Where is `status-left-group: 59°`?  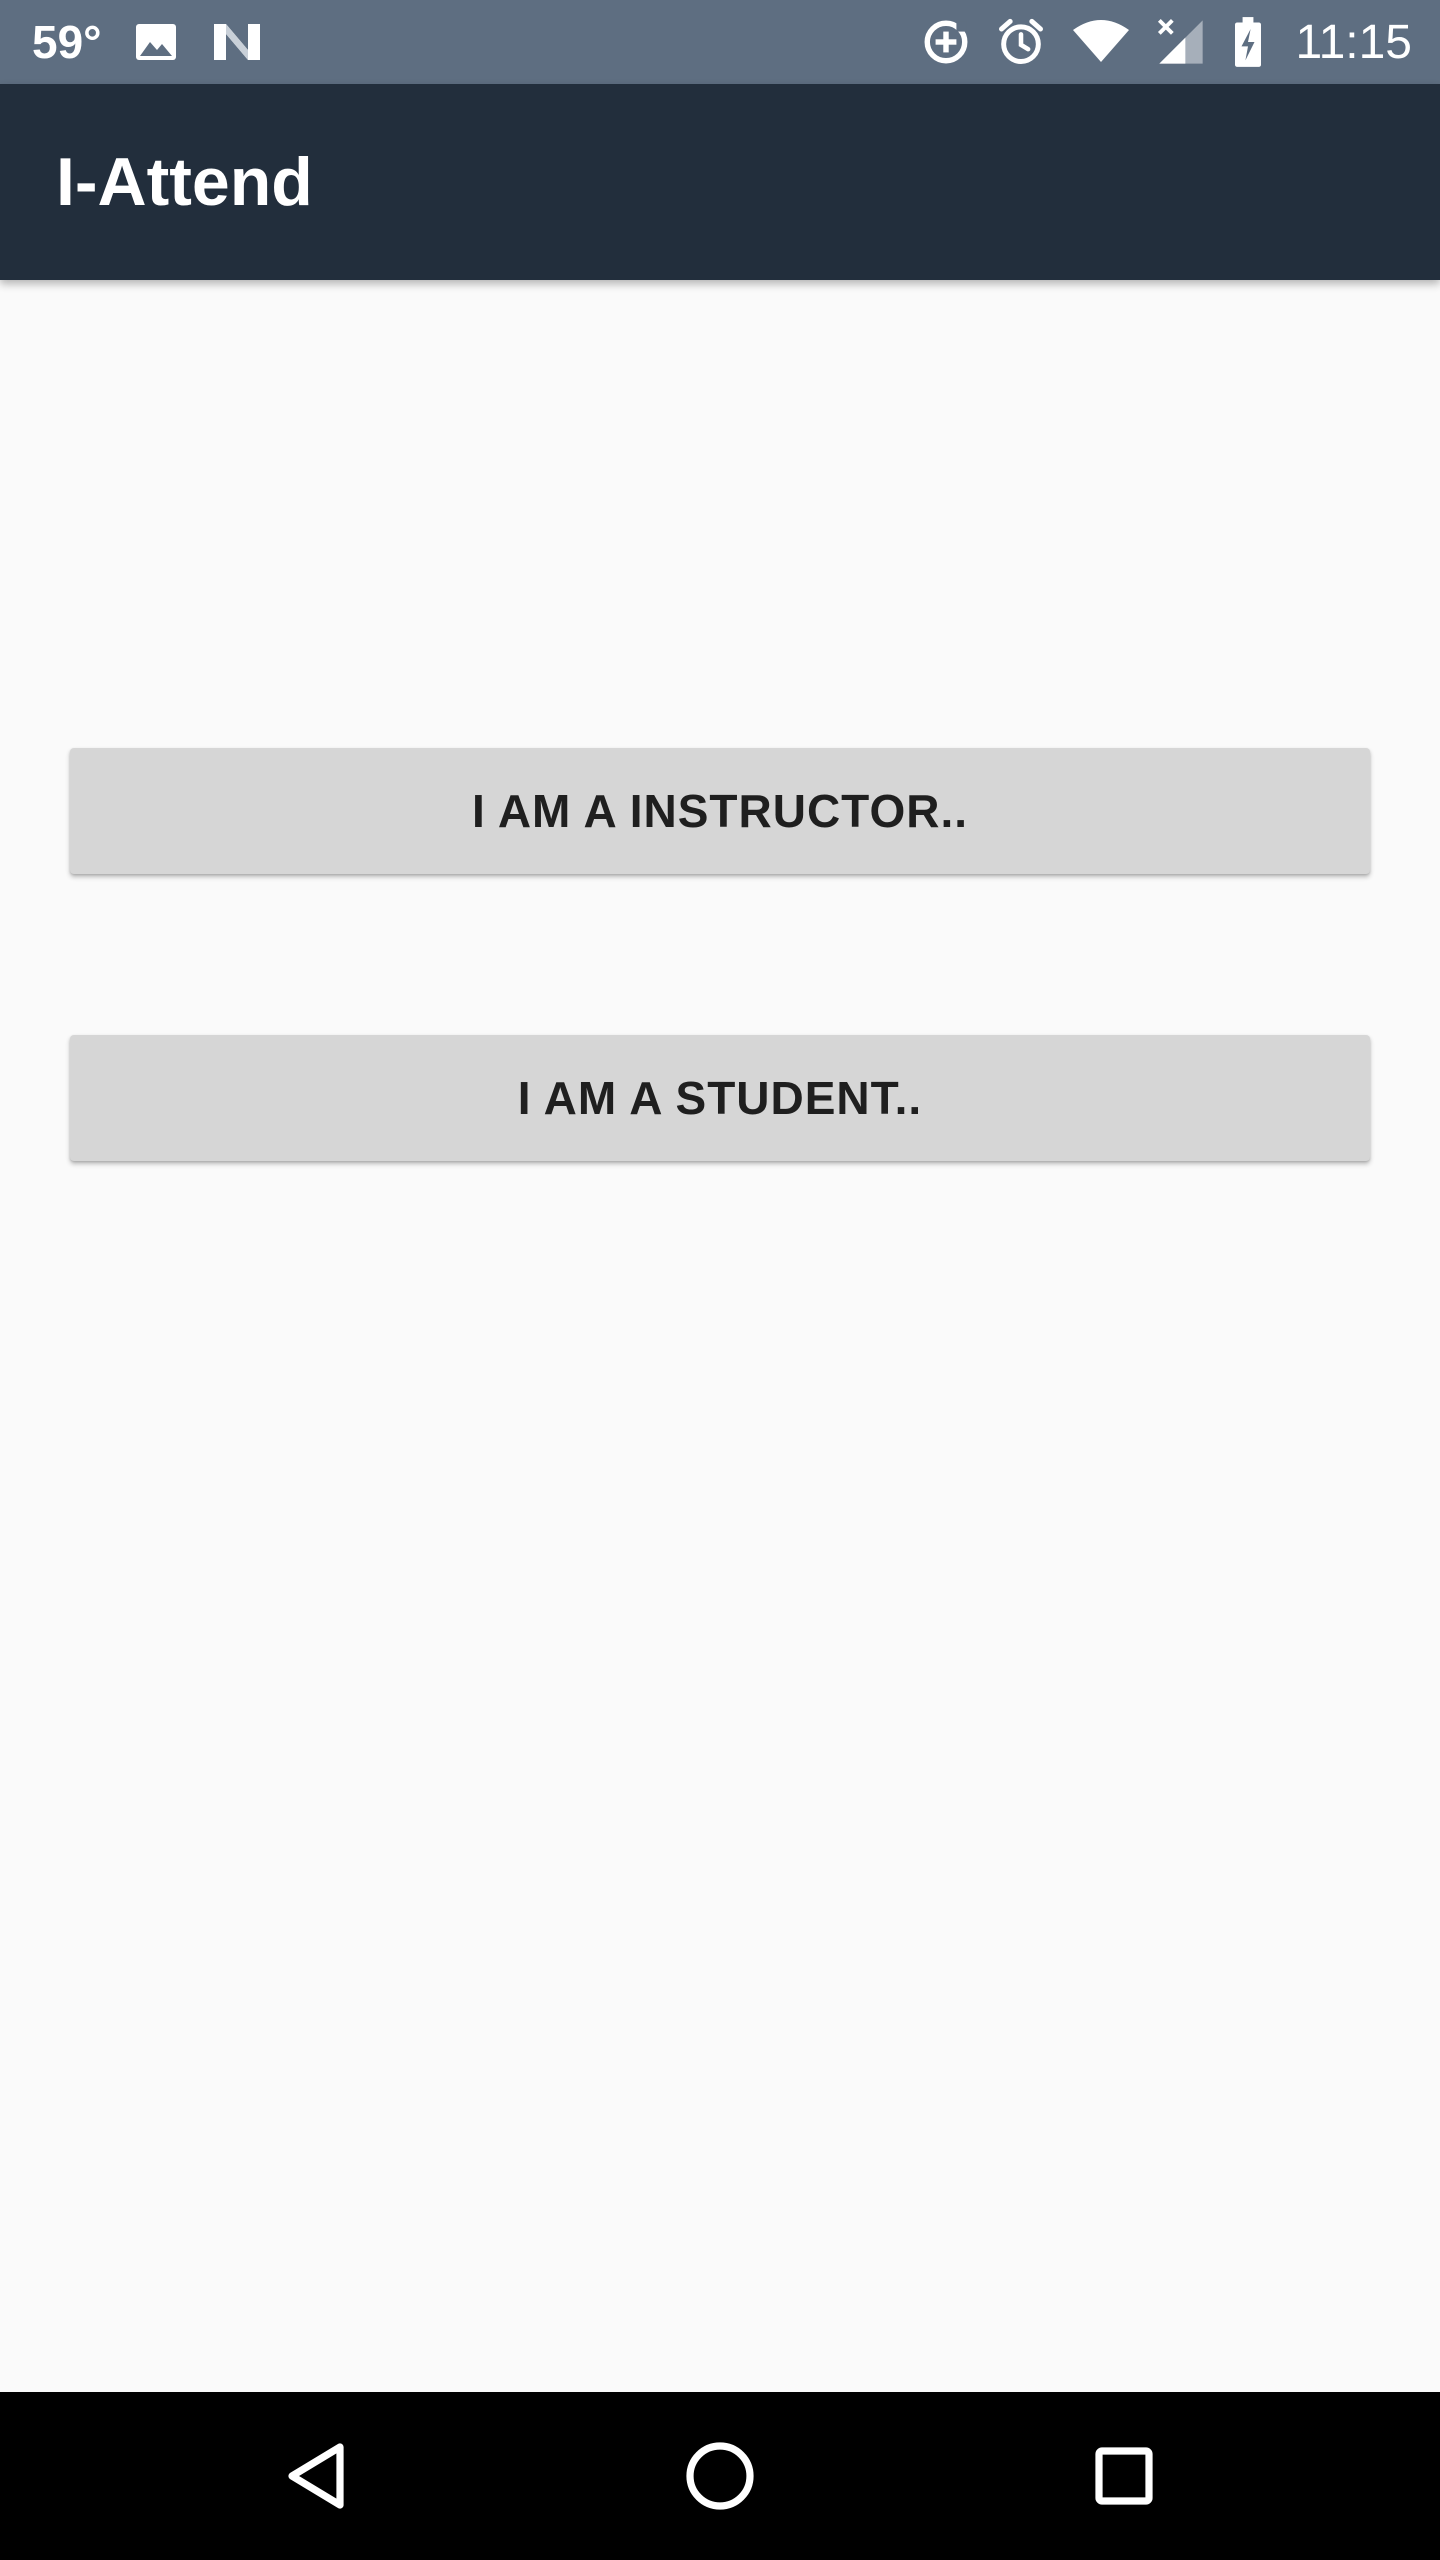 status-left-group: 59° is located at coordinates (148, 42).